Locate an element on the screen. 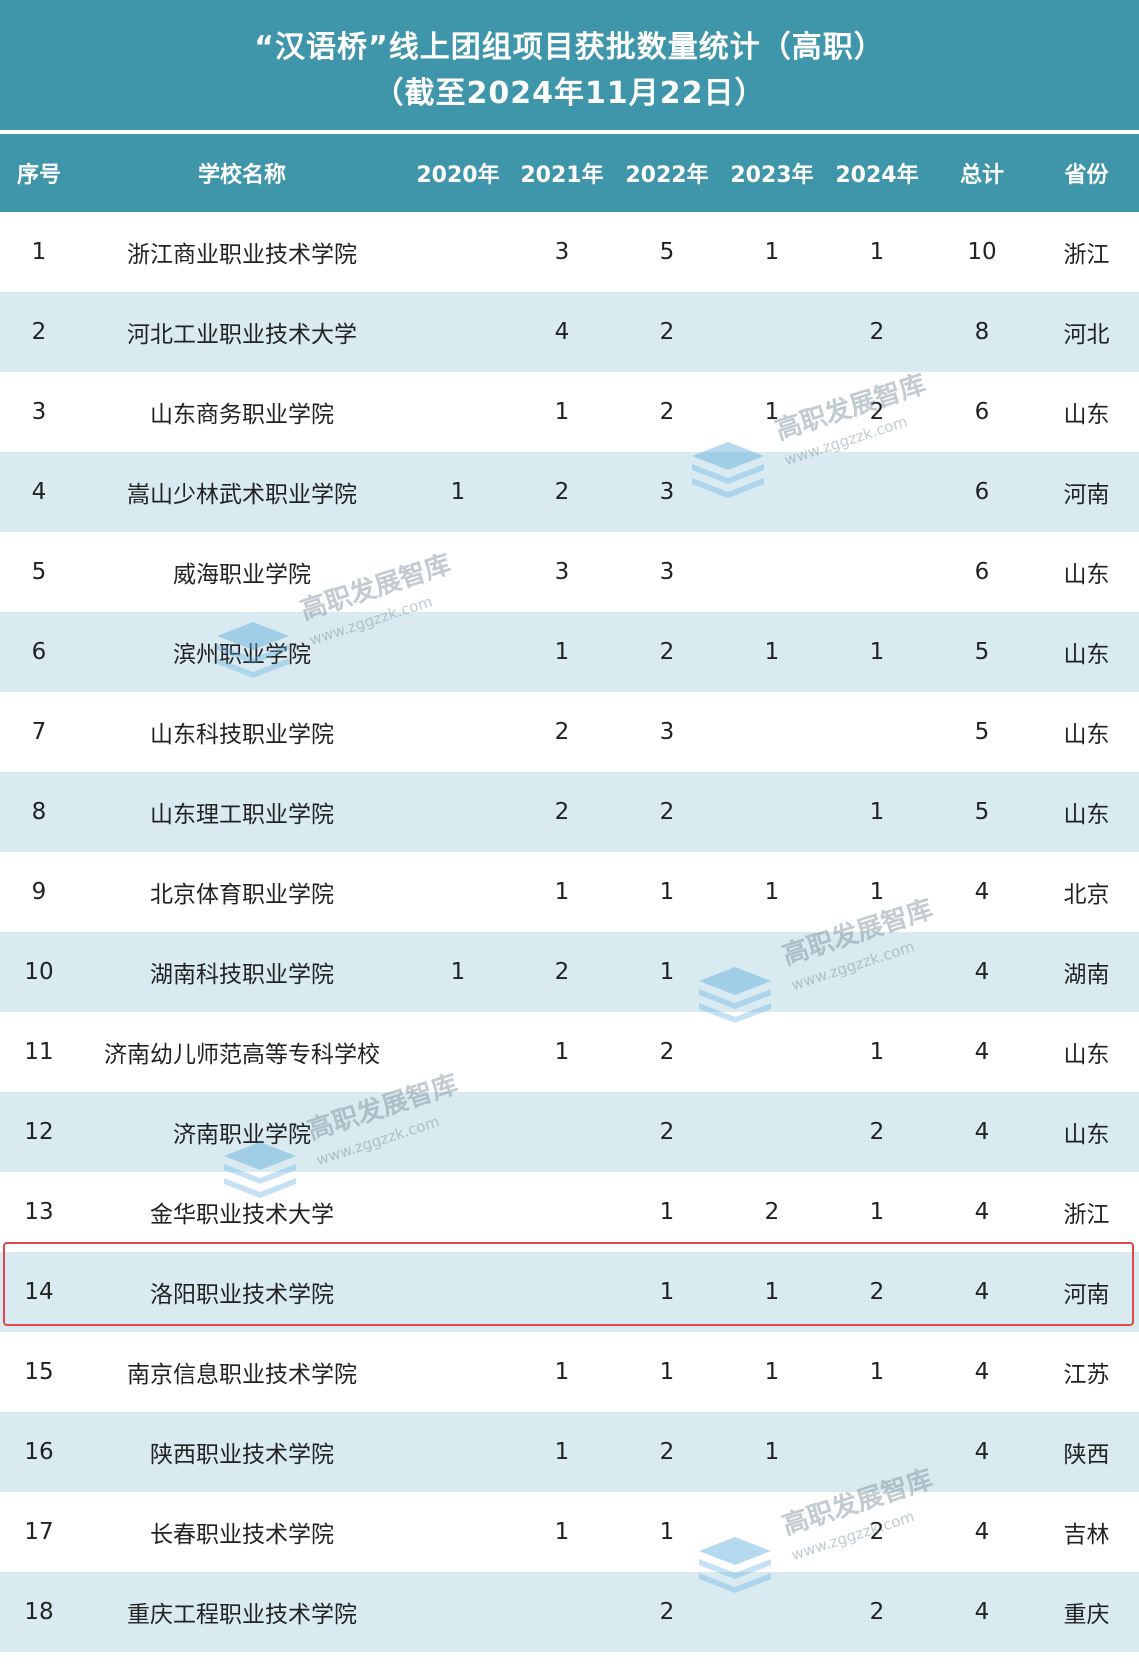  table-row: 16 陕西职业技术学院 1 2 1 4 陕西 is located at coordinates (569, 1452).